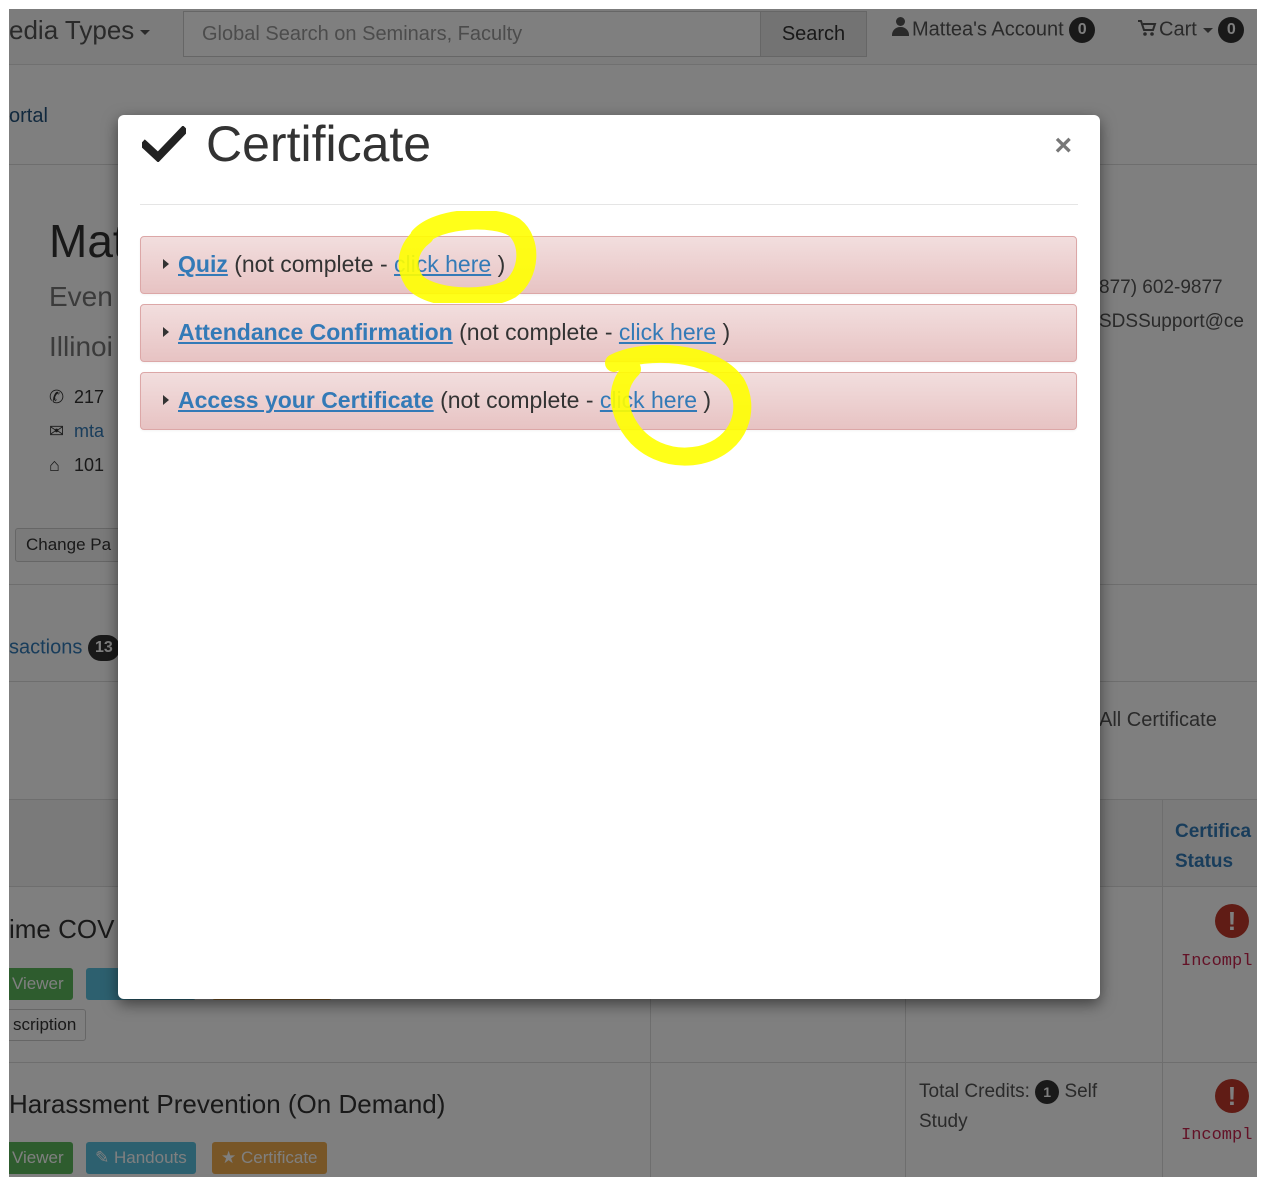 Image resolution: width=1264 pixels, height=1177 pixels. What do you see at coordinates (319, 144) in the screenshot?
I see `modal-title-text: Certificate` at bounding box center [319, 144].